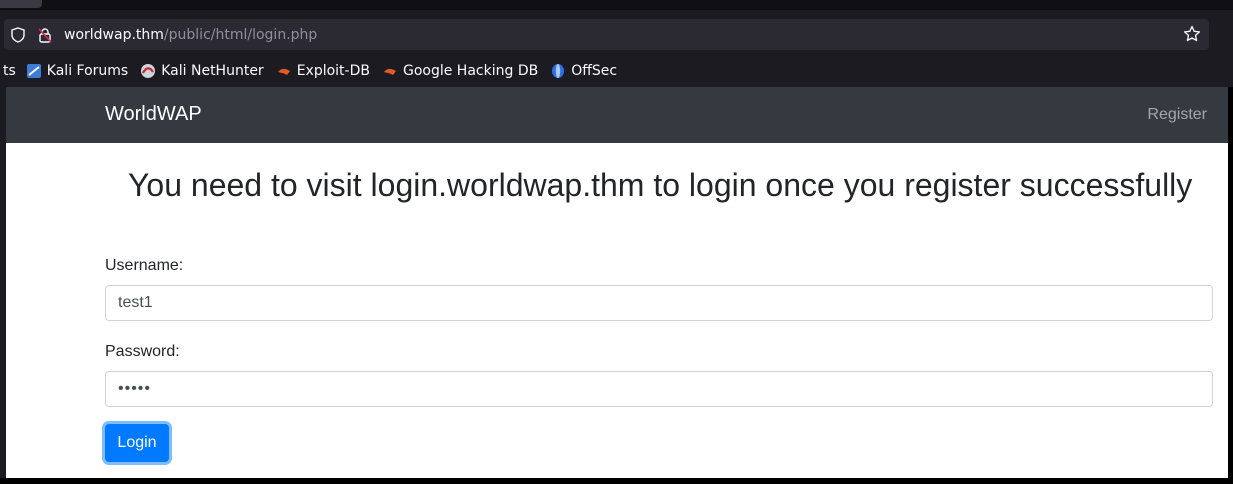 Image resolution: width=1233 pixels, height=484 pixels. What do you see at coordinates (142, 351) in the screenshot?
I see `password-label: Password:` at bounding box center [142, 351].